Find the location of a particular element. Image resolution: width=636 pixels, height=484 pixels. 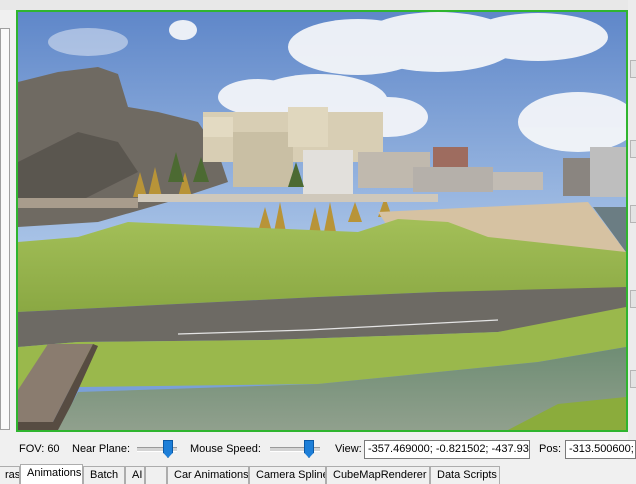

tab-data-scripts: Data Scripts is located at coordinates (465, 475).